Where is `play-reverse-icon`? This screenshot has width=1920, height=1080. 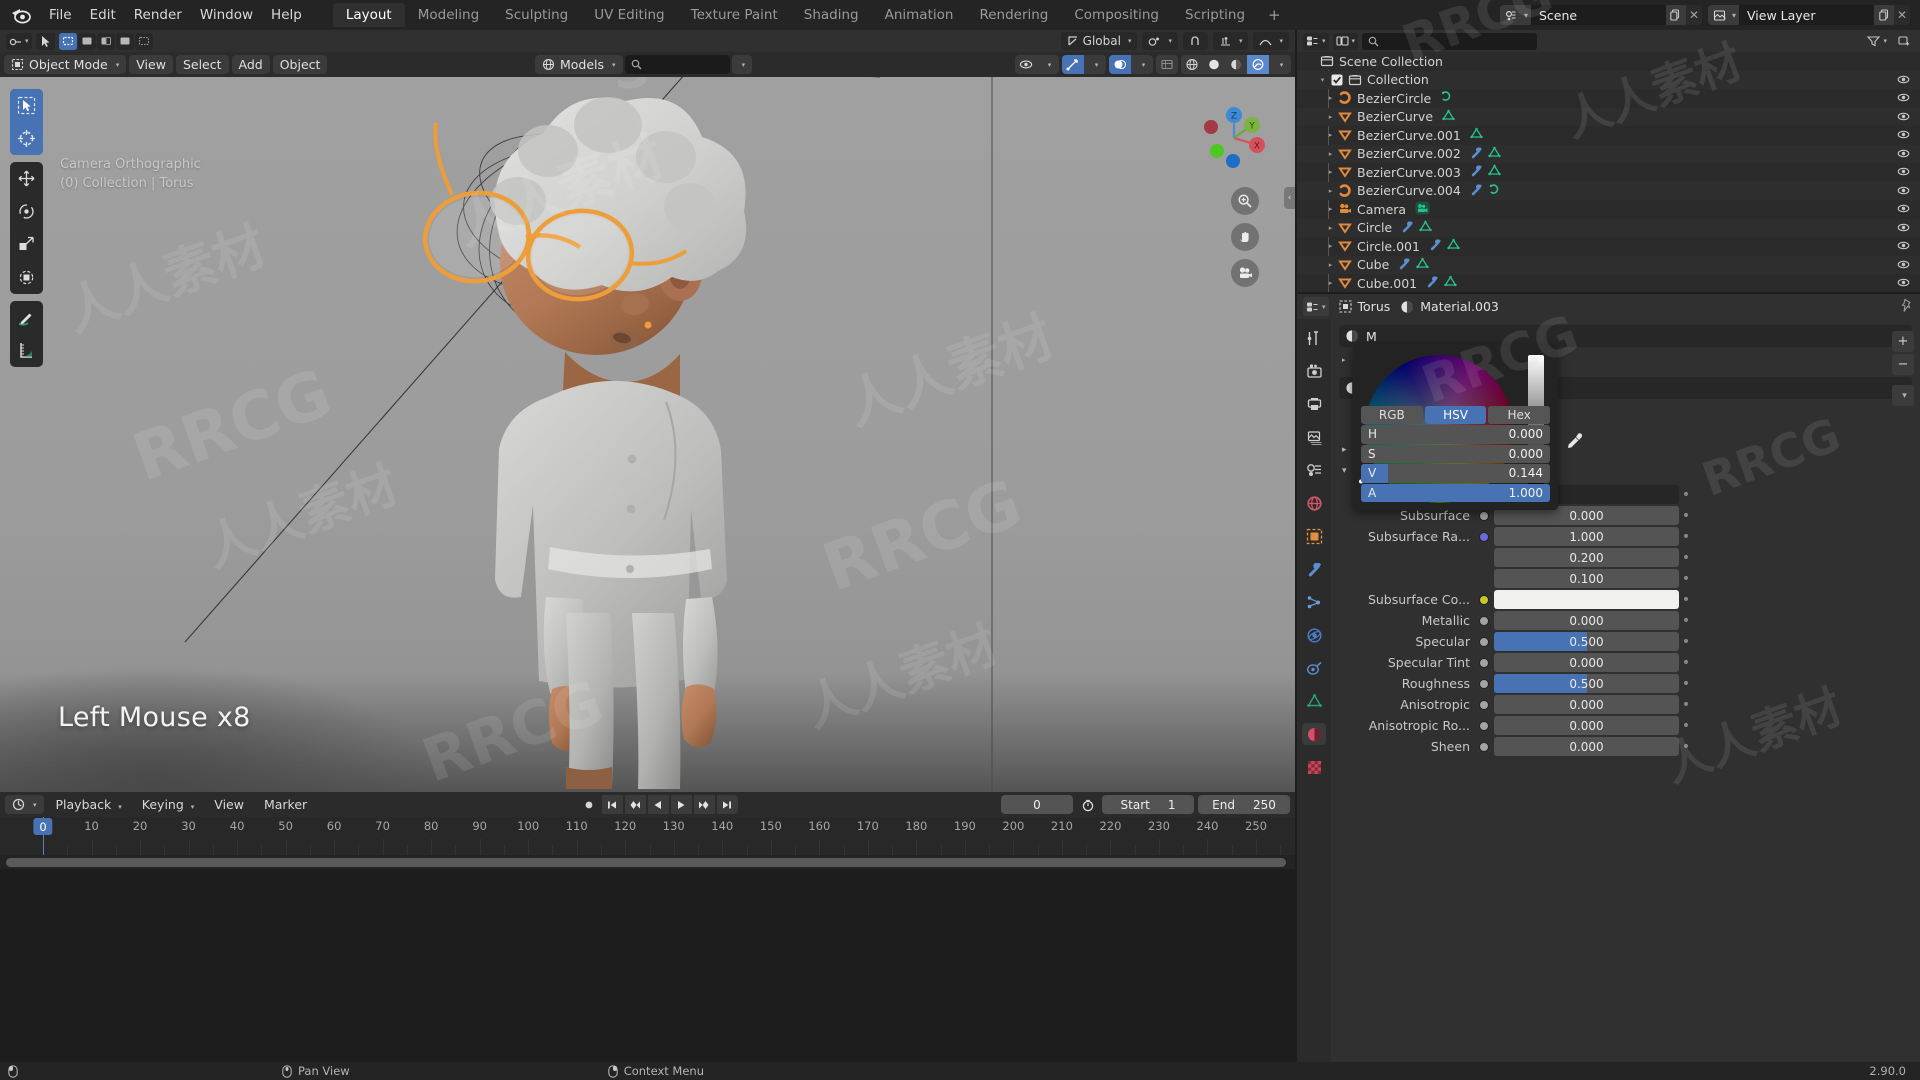 play-reverse-icon is located at coordinates (658, 804).